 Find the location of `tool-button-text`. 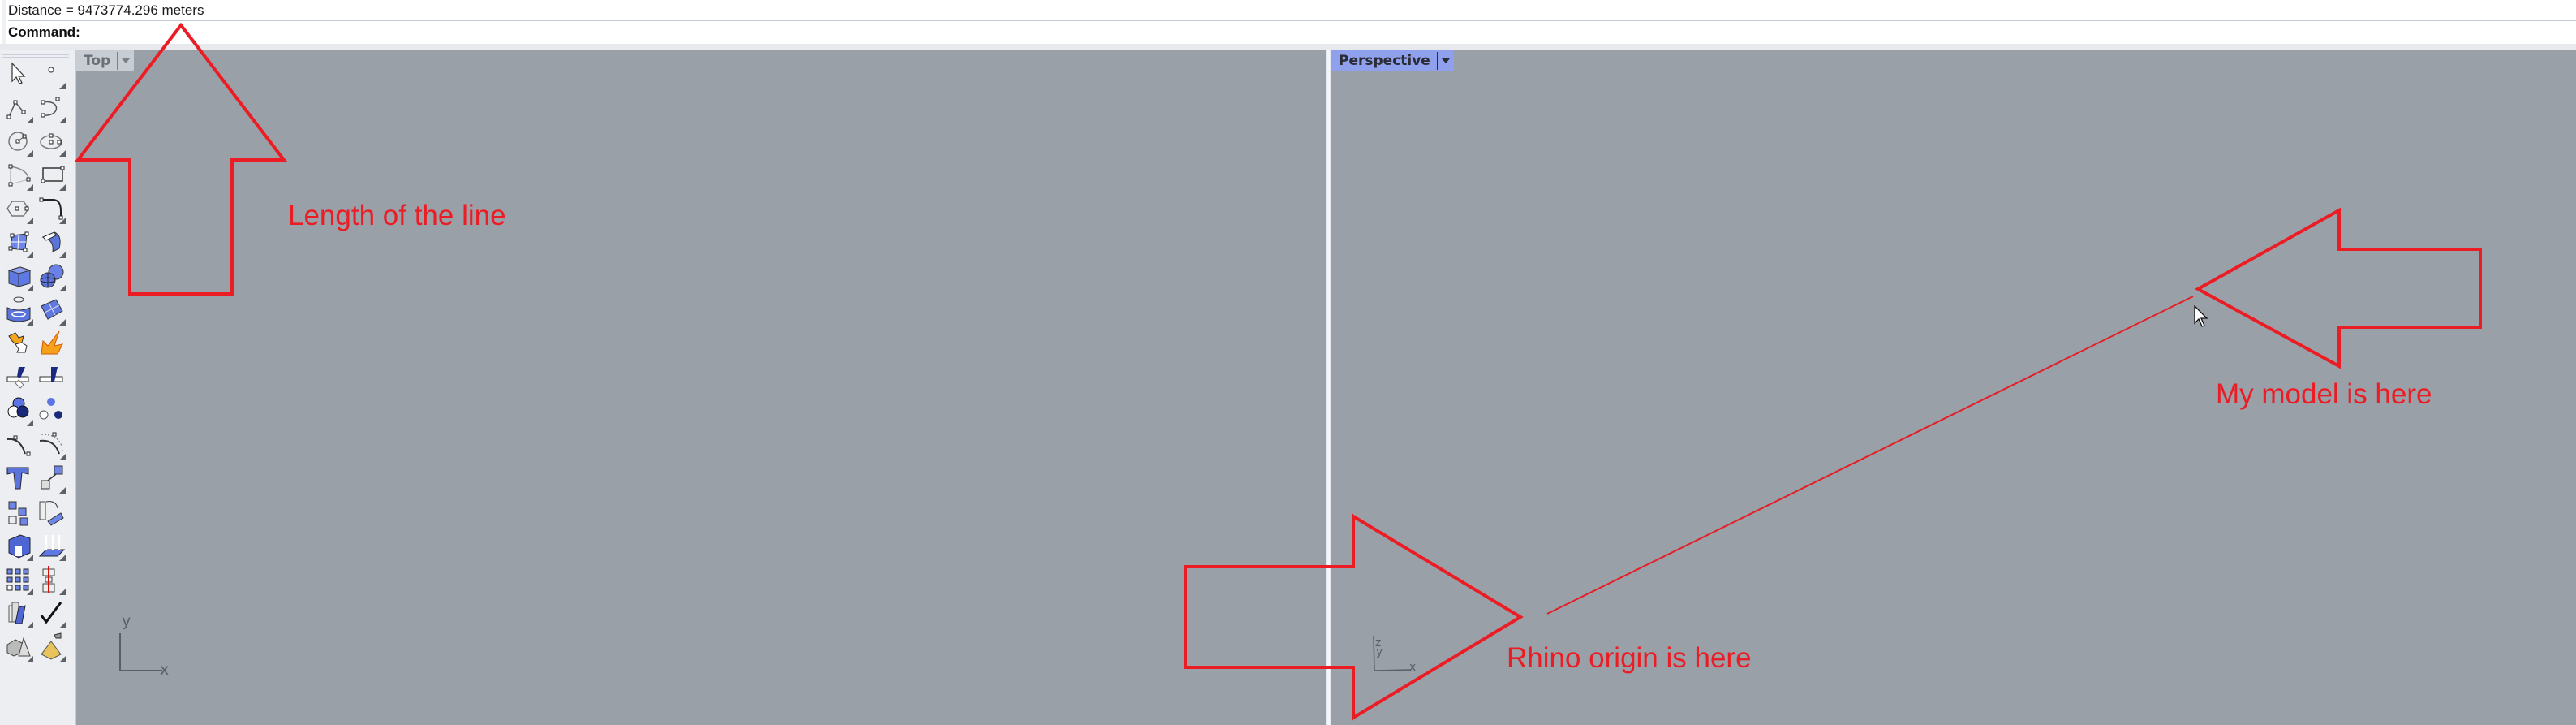

tool-button-text is located at coordinates (18, 478).